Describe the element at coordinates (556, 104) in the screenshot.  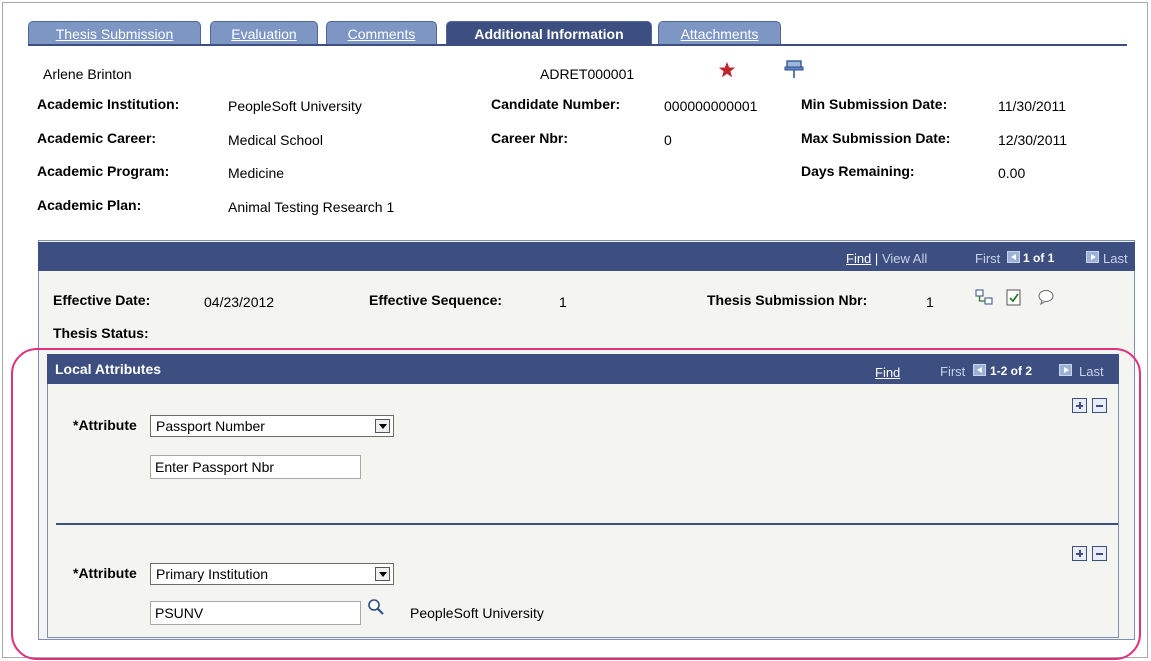
I see `candidate-number-label: Candidate Number:` at that location.